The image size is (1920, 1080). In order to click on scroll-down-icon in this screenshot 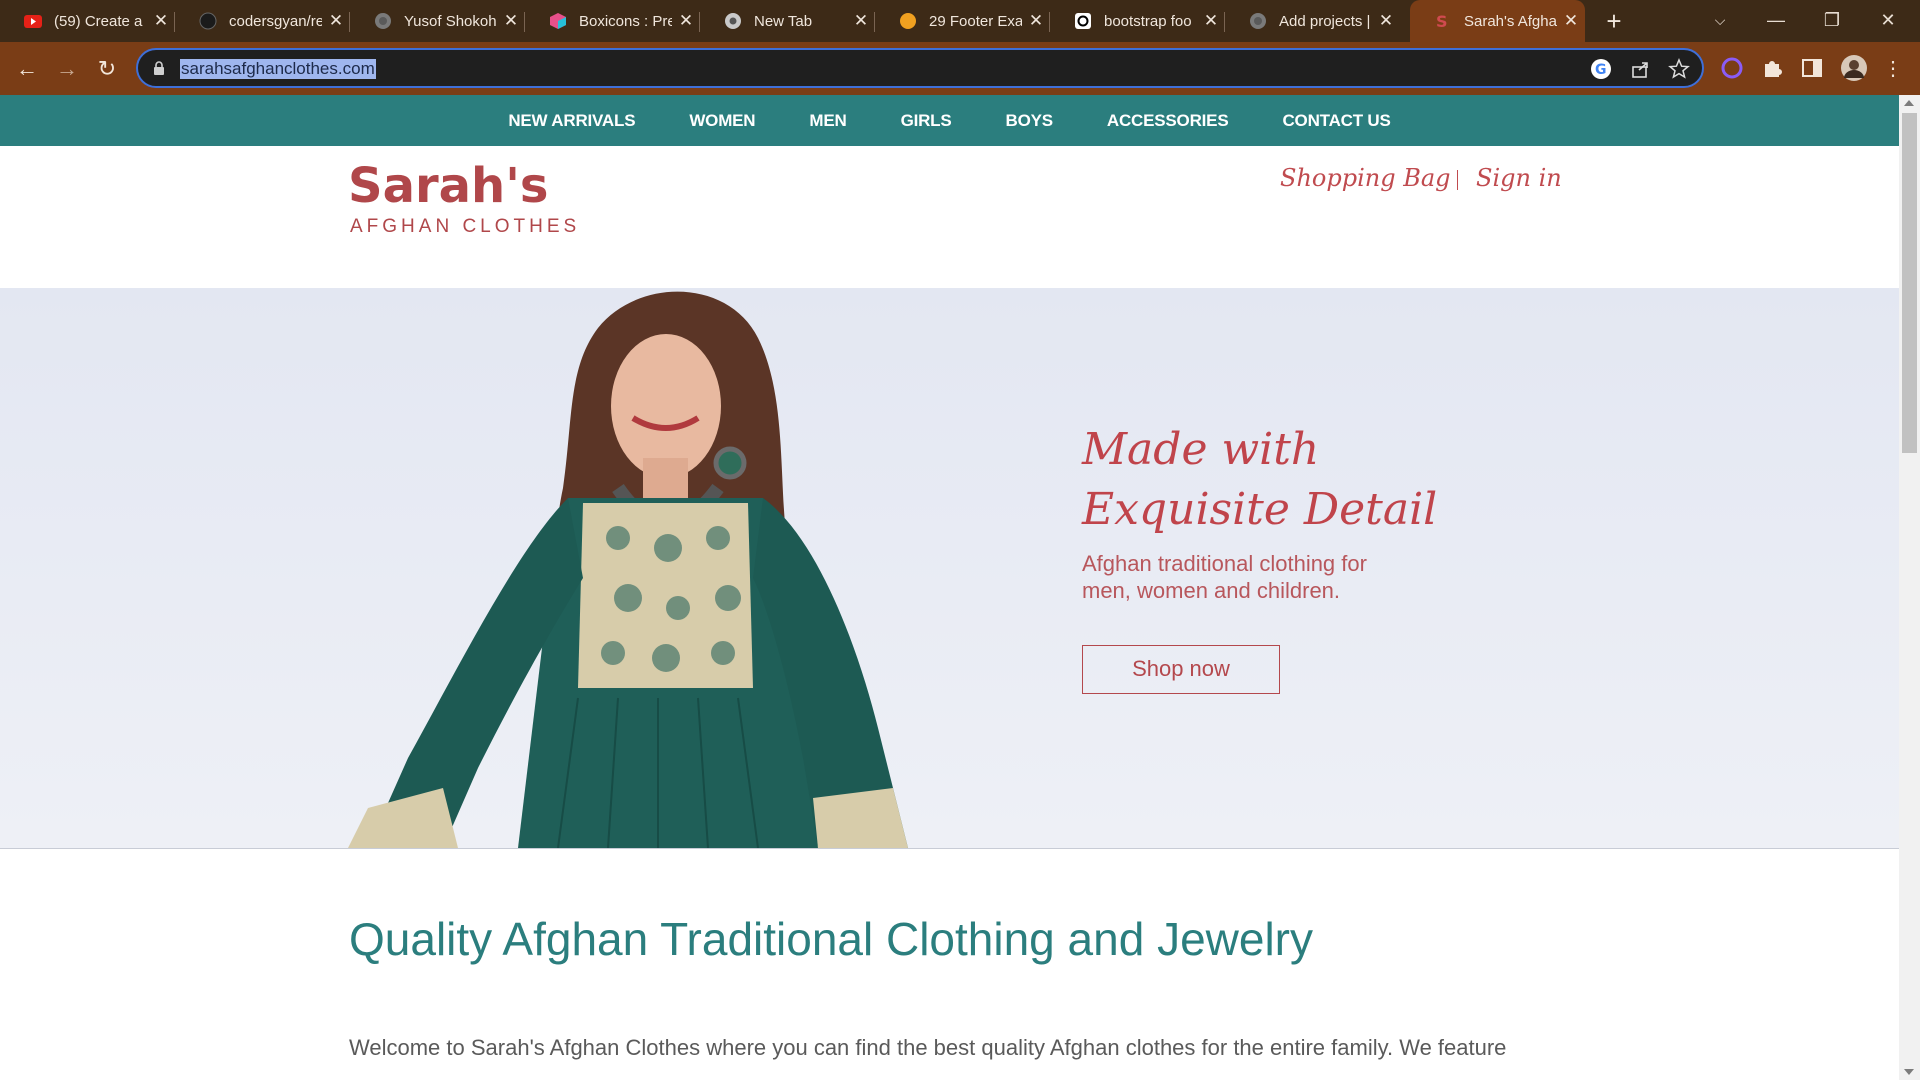, I will do `click(1909, 1072)`.